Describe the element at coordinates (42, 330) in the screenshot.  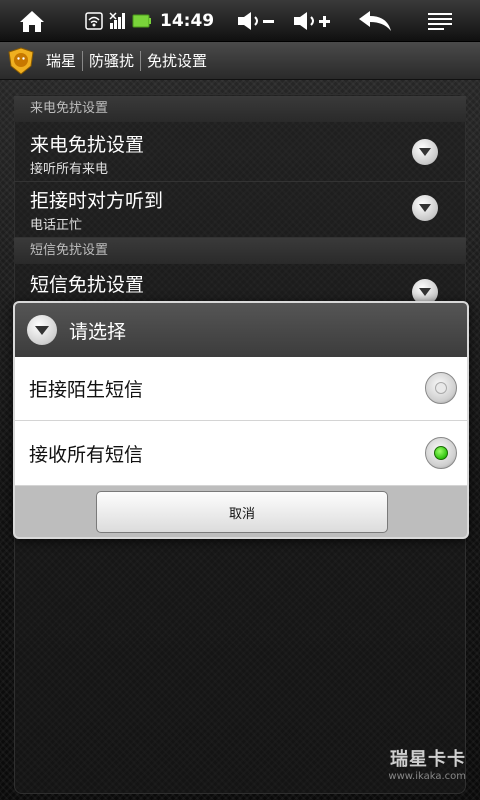
I see `dropdown-circle-icon` at that location.